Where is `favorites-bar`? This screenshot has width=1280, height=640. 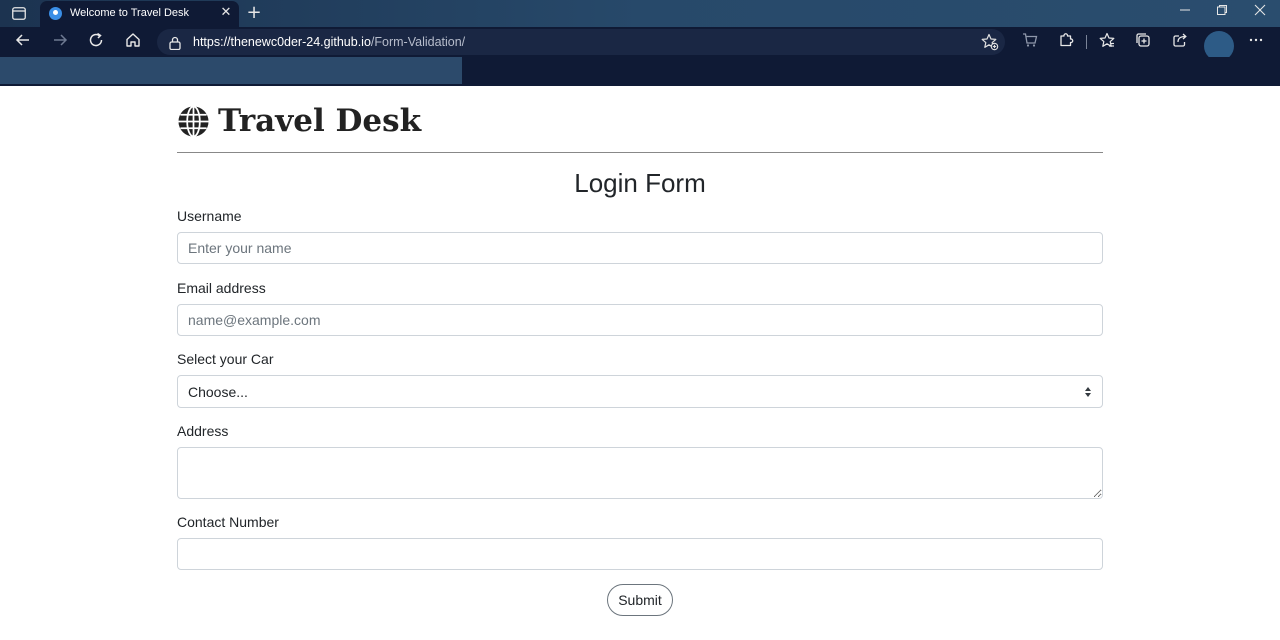 favorites-bar is located at coordinates (640, 71).